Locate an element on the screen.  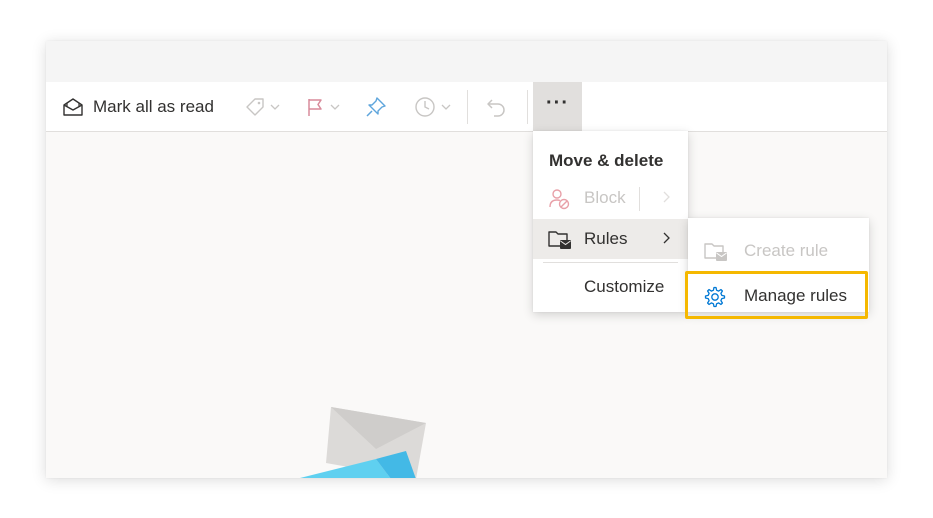
more-options-button: ··· is located at coordinates (557, 106).